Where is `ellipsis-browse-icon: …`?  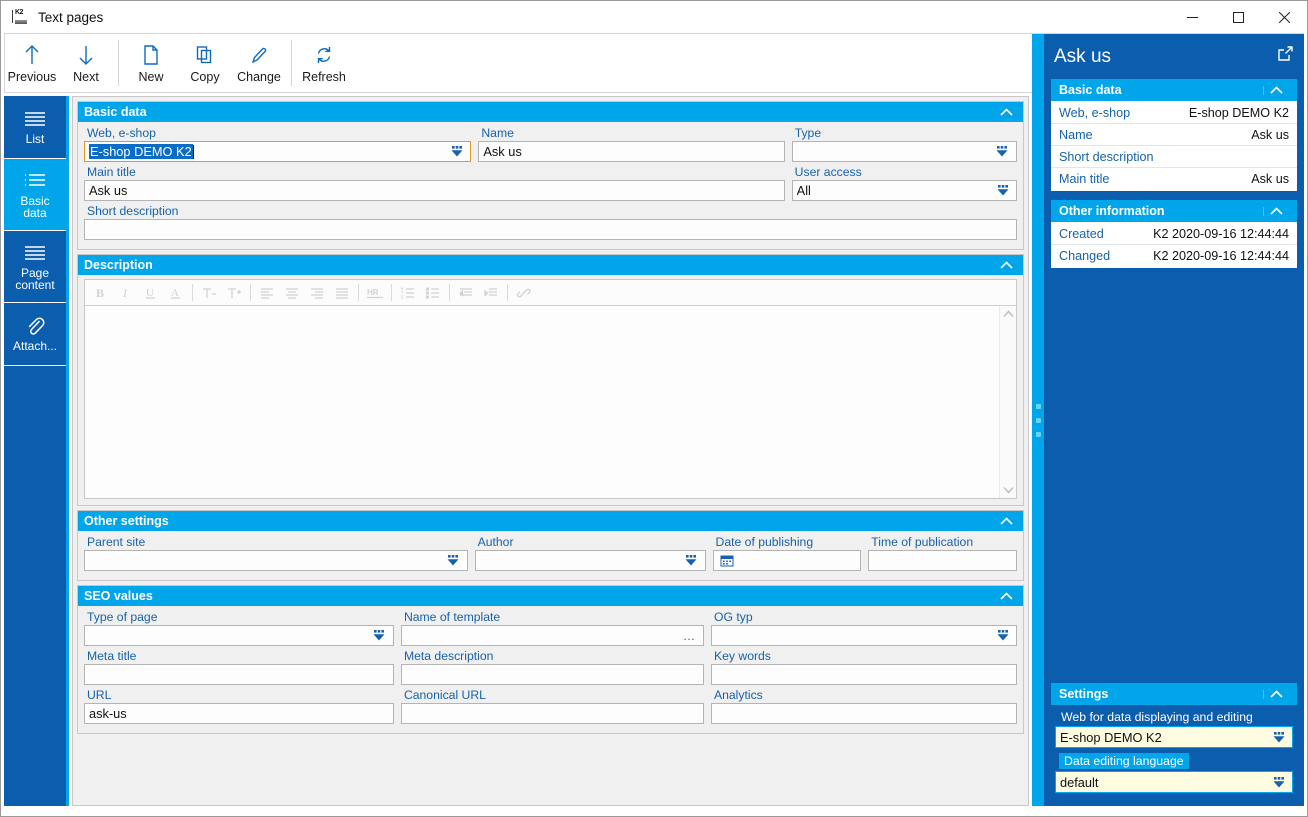 ellipsis-browse-icon: … is located at coordinates (689, 636).